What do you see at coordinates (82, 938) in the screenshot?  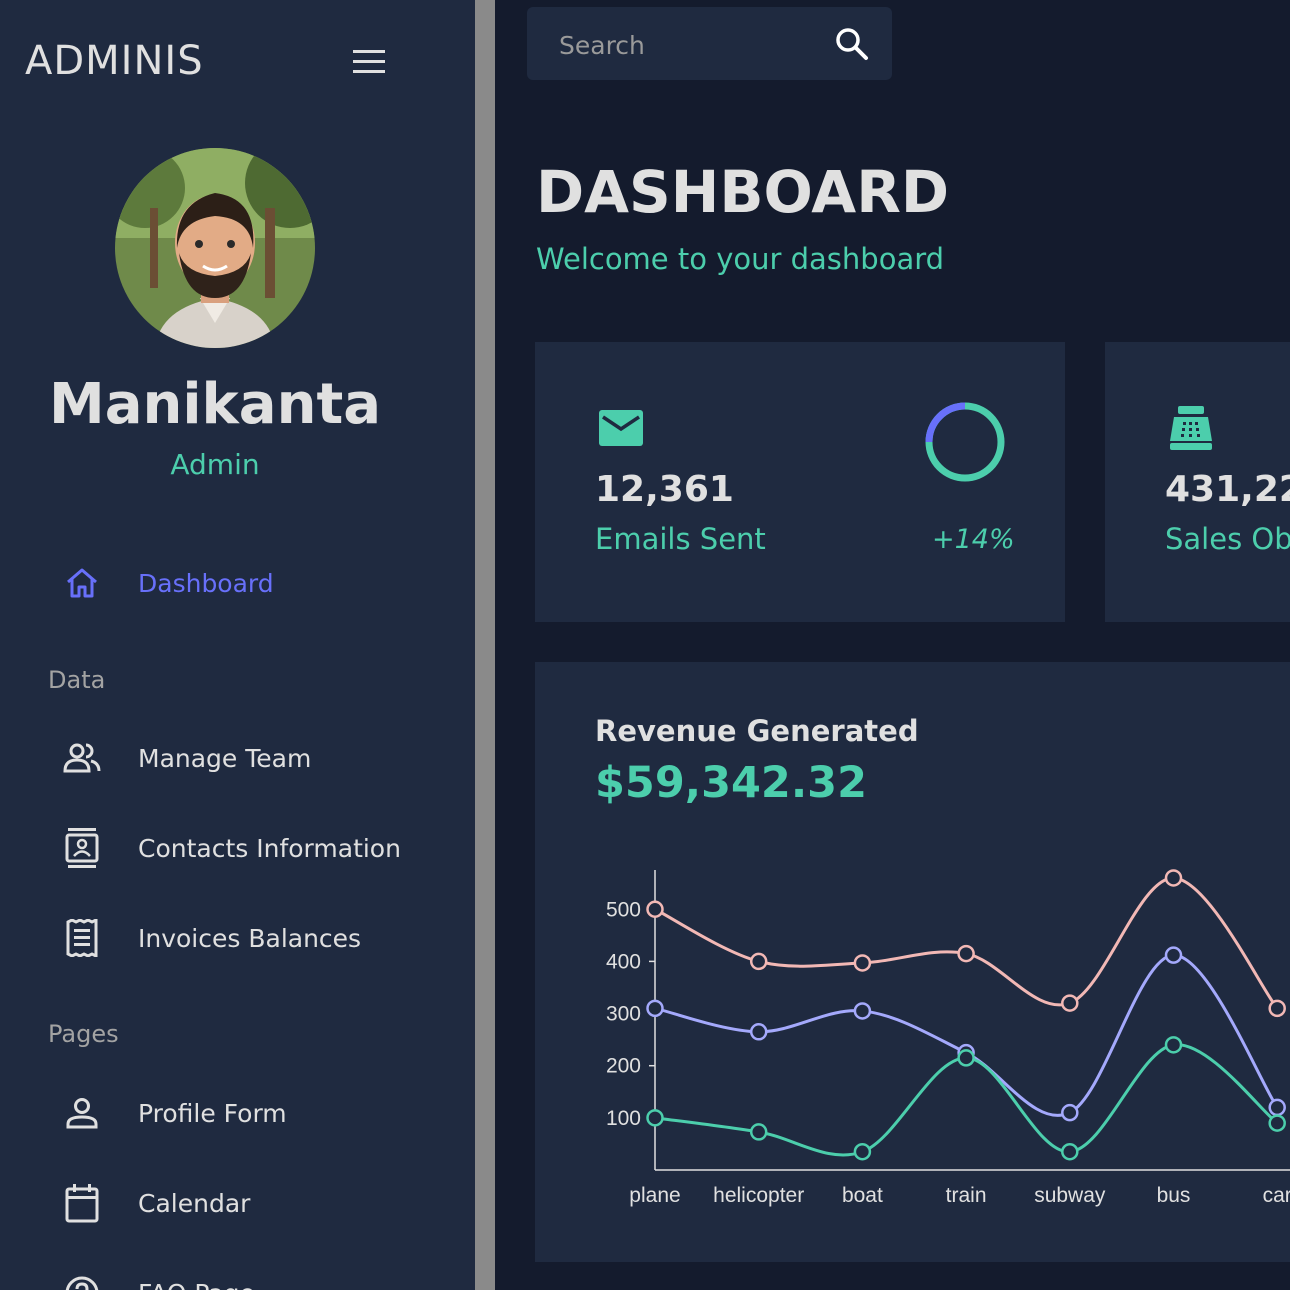 I see `receipt-icon` at bounding box center [82, 938].